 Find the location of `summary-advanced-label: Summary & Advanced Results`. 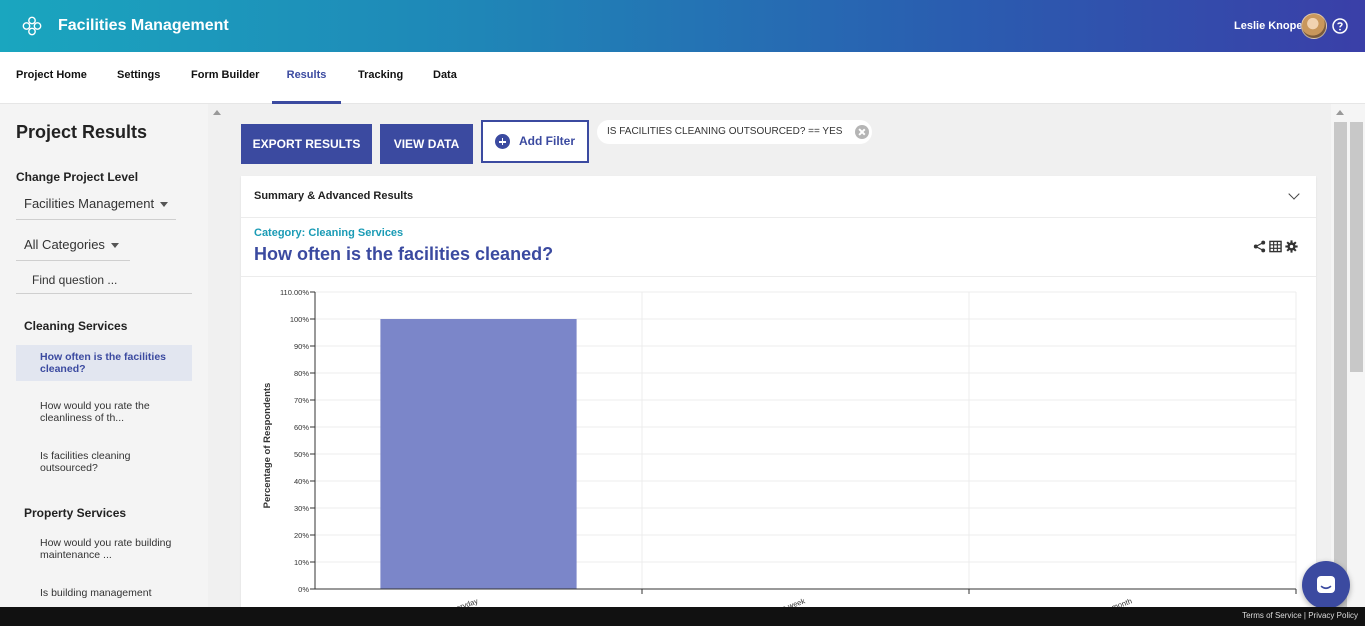

summary-advanced-label: Summary & Advanced Results is located at coordinates (334, 196).